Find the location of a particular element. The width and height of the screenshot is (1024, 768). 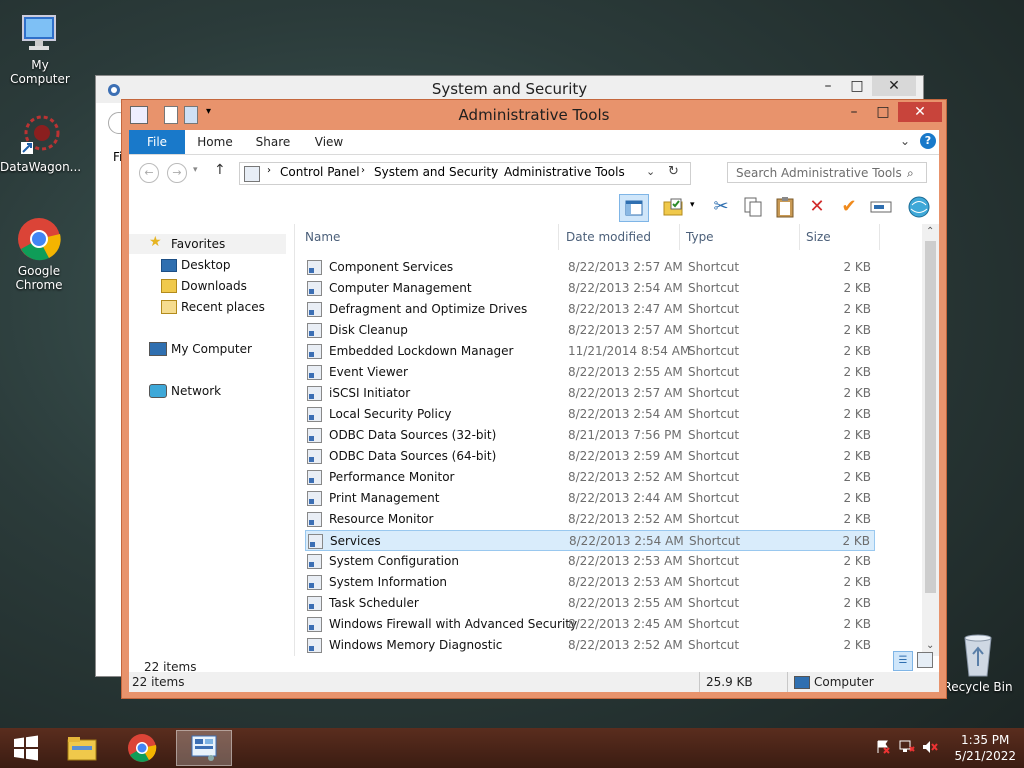

shortcut-icon is located at coordinates (314, 309).